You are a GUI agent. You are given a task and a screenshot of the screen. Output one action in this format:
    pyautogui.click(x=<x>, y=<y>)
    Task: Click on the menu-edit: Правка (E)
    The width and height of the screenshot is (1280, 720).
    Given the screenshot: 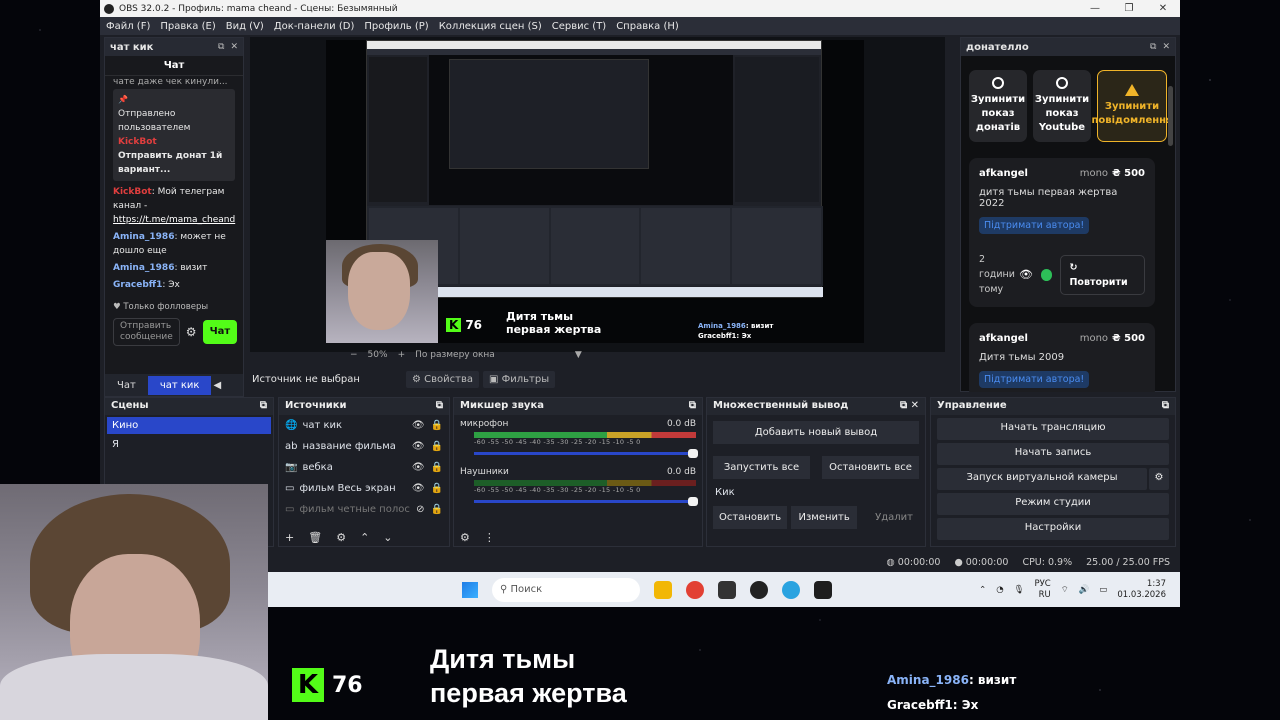 What is the action you would take?
    pyautogui.click(x=187, y=26)
    